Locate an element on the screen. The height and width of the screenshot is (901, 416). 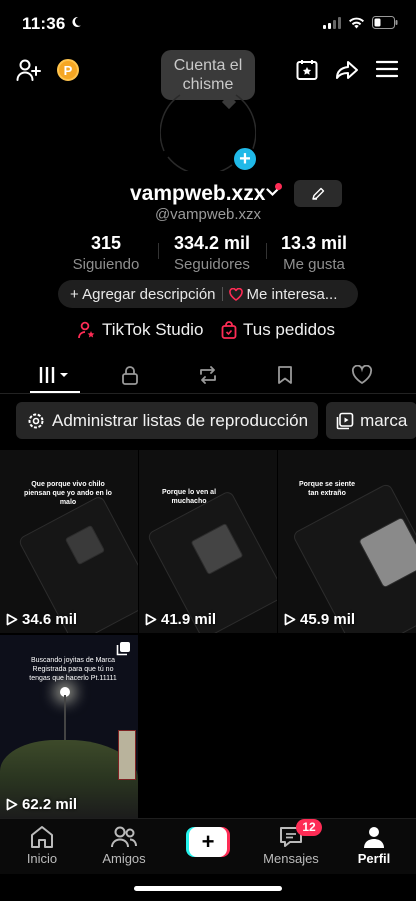
view-count: 45.9 mil is located at coordinates (319, 619).